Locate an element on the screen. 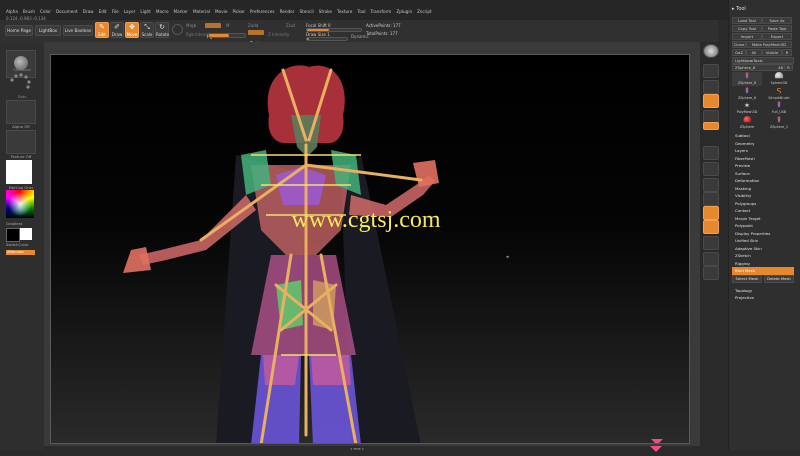  alternate-toggle: Alternate is located at coordinates (20, 252).